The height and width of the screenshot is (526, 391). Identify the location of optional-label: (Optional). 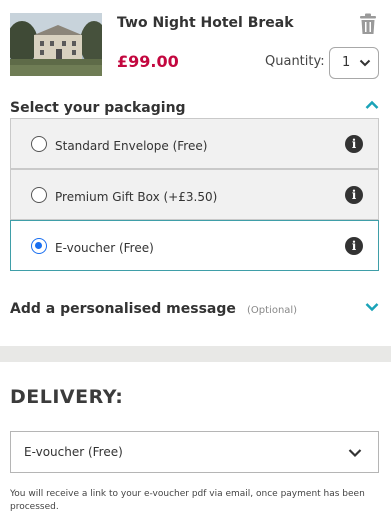
(272, 310).